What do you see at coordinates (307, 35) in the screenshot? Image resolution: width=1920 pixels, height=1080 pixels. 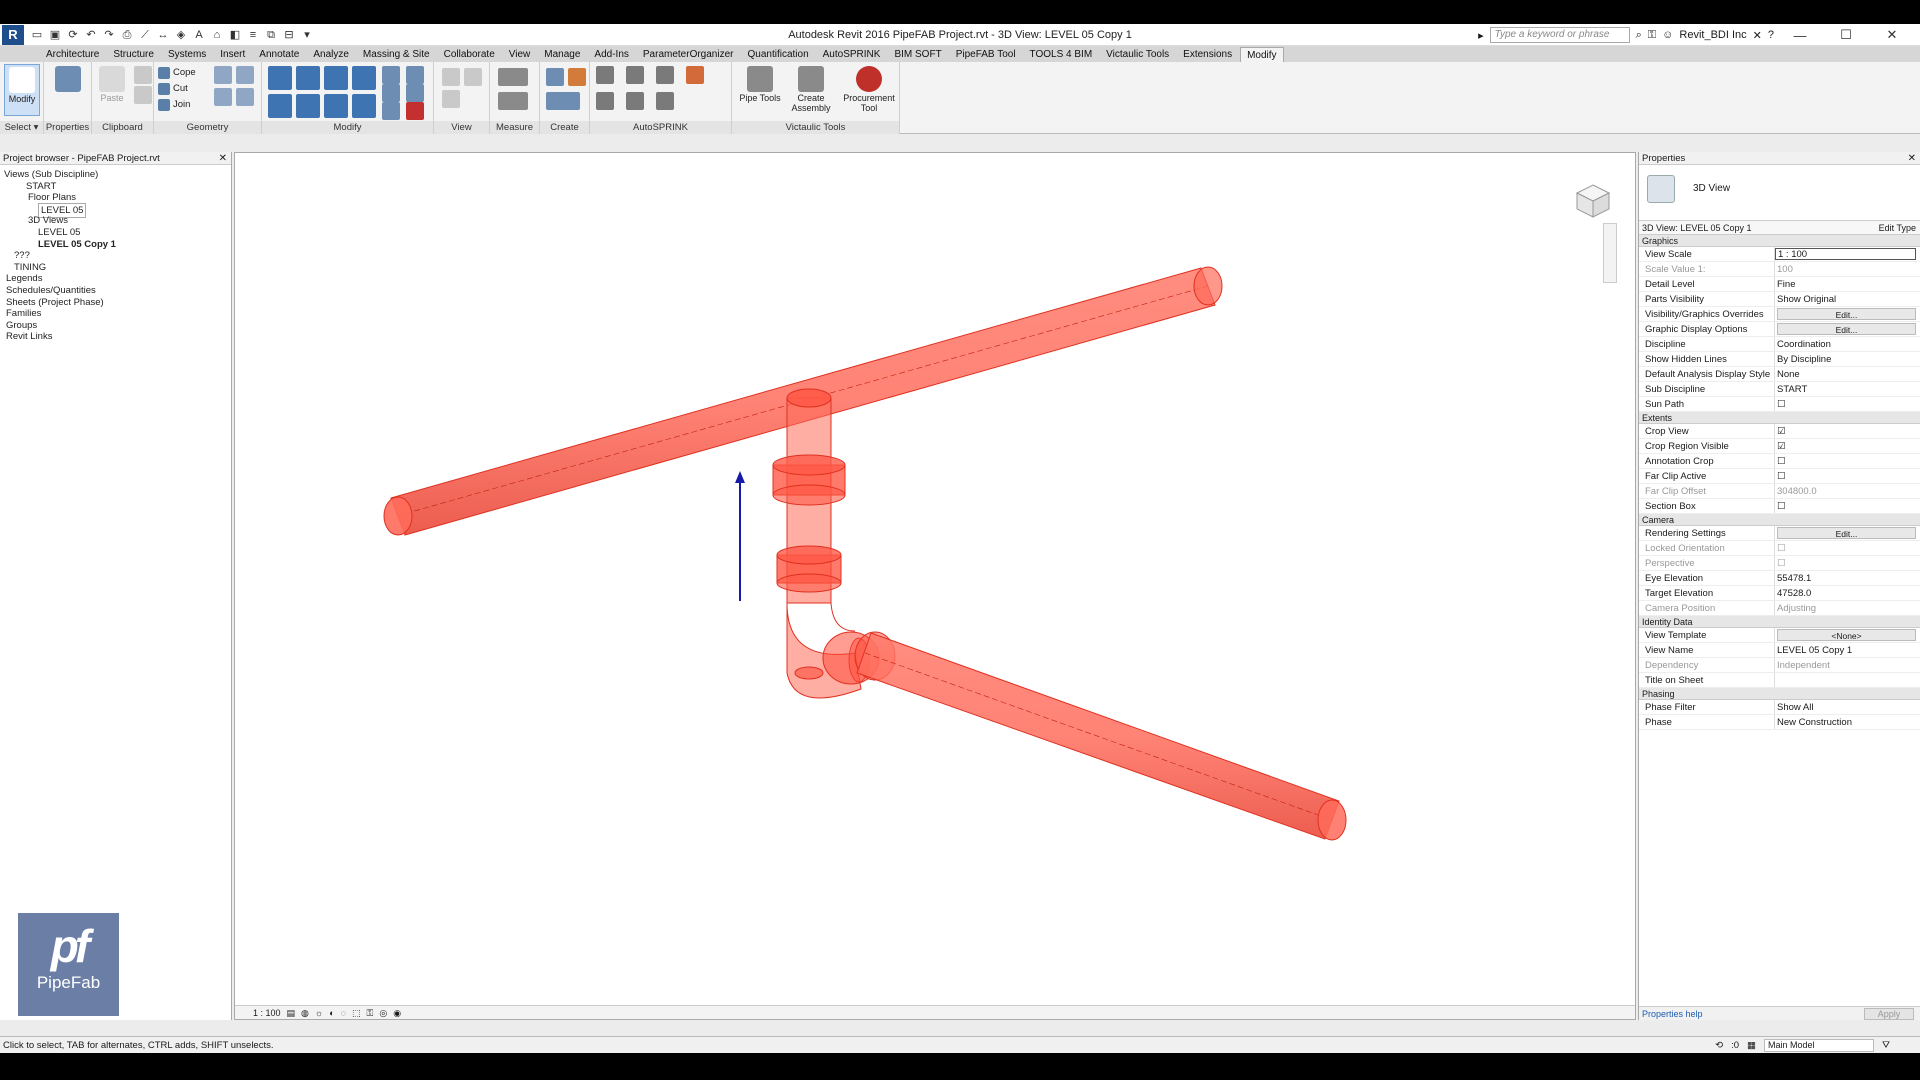 I see `customize-qat-icon: ▾` at bounding box center [307, 35].